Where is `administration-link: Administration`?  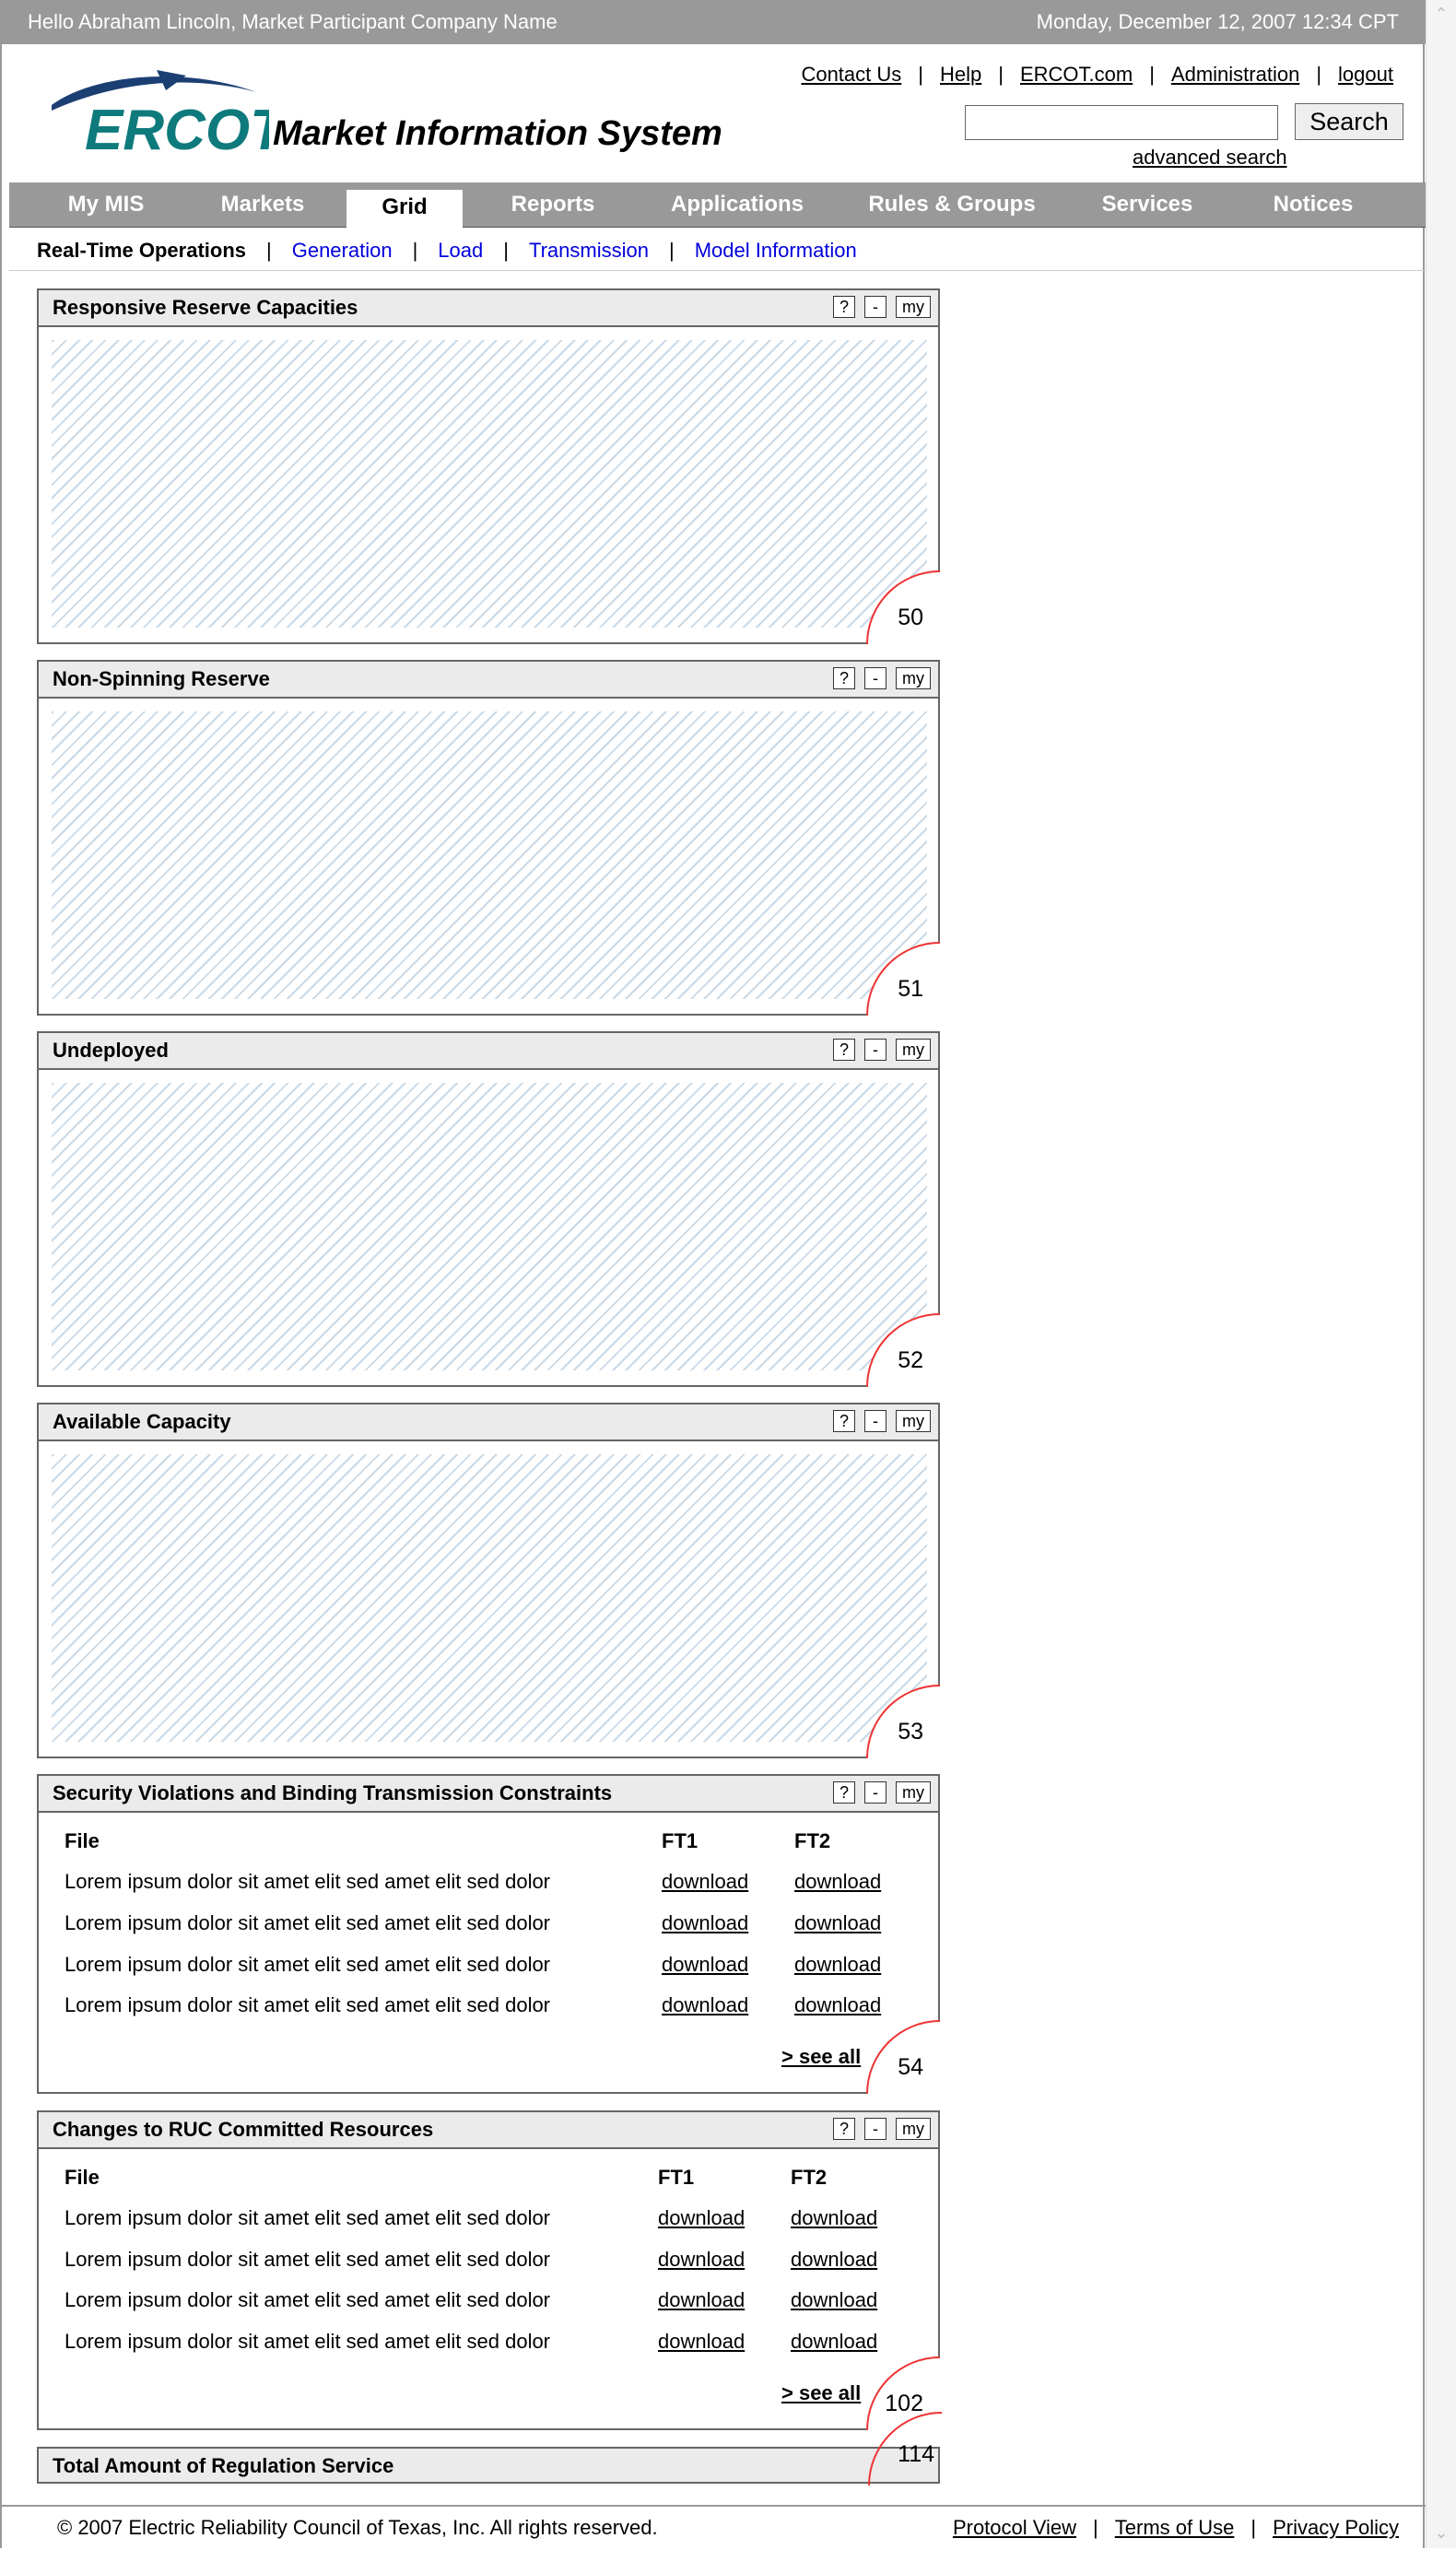 administration-link: Administration is located at coordinates (1235, 74).